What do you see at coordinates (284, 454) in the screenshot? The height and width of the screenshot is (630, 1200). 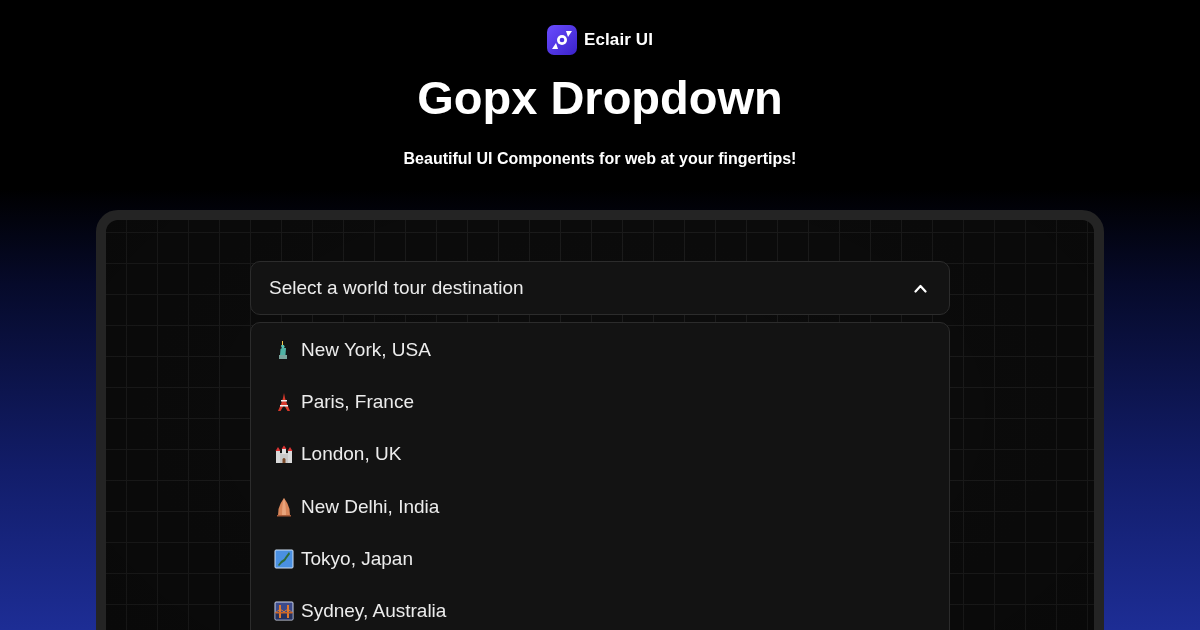 I see `castle-icon` at bounding box center [284, 454].